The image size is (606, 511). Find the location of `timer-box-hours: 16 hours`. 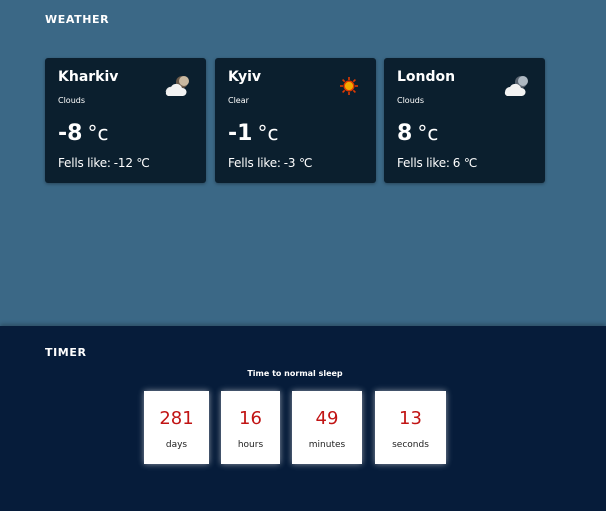

timer-box-hours: 16 hours is located at coordinates (250, 427).